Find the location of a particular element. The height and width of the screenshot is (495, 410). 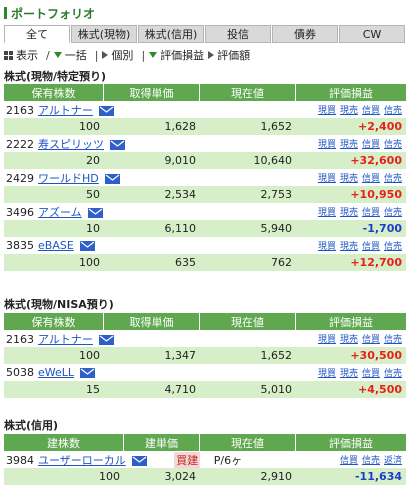

tab-bonds: 債券 is located at coordinates (305, 34).